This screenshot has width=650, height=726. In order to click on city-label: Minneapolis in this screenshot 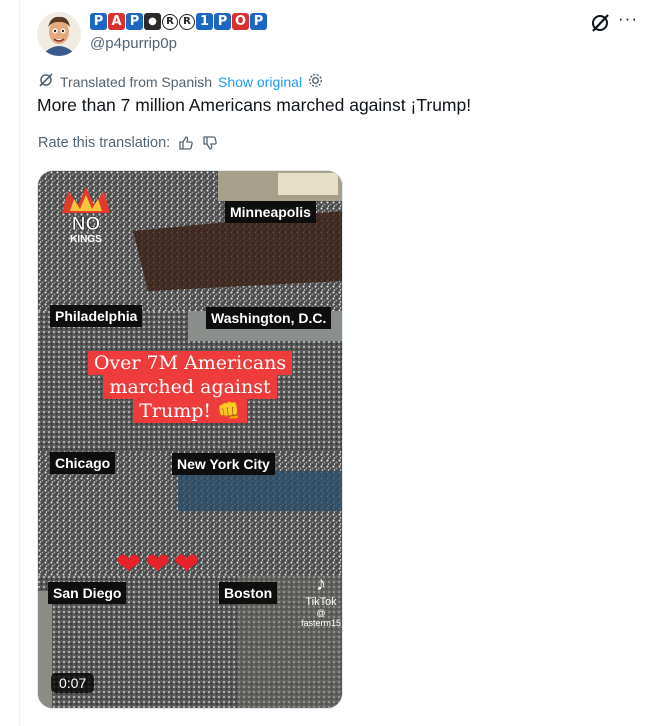, I will do `click(270, 212)`.